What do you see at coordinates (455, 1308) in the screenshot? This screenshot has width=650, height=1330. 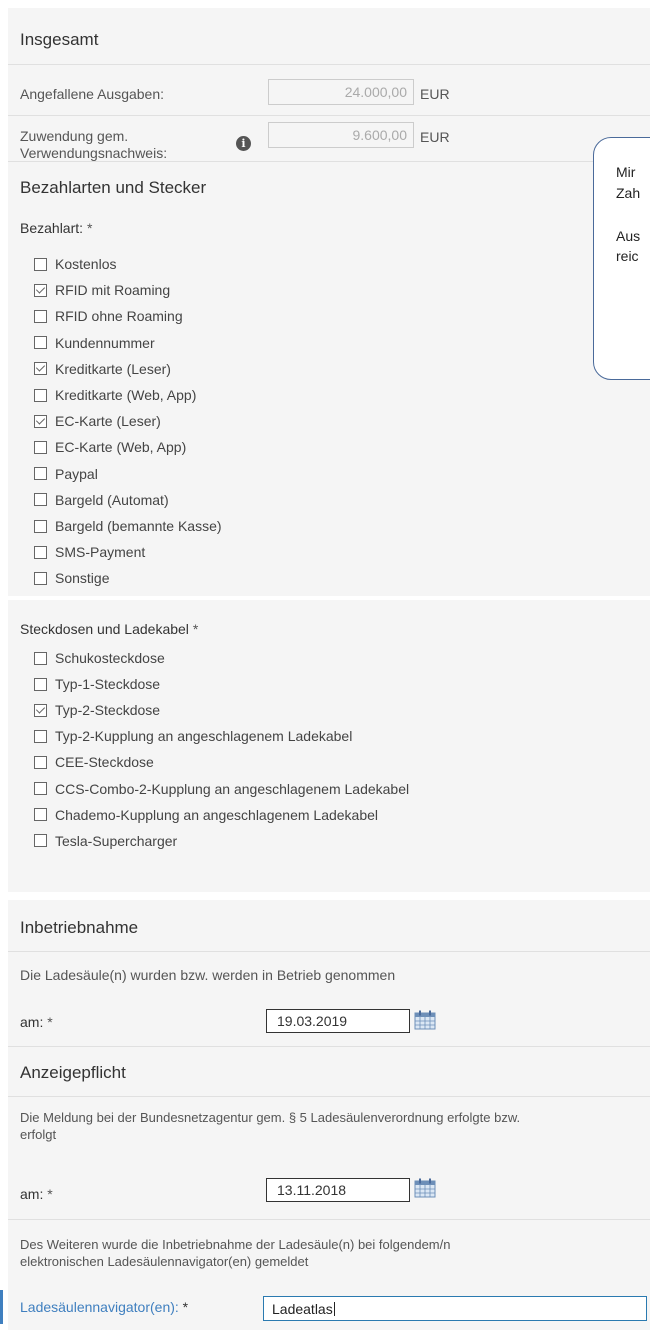 I see `navigator-input: Ladeatlas` at bounding box center [455, 1308].